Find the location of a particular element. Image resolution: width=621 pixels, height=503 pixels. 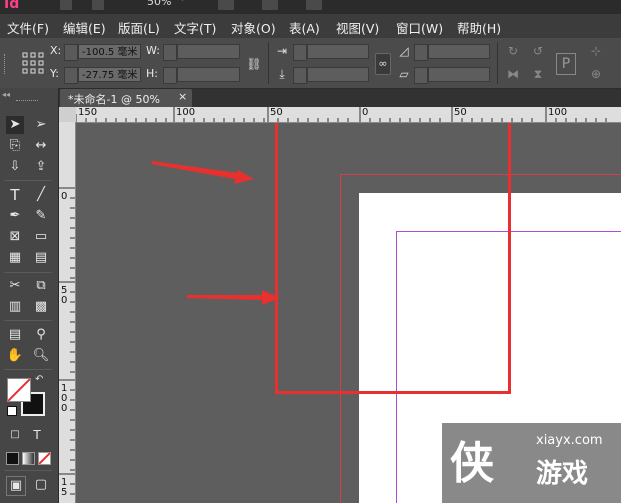

note-tool-icon: ▤ is located at coordinates (15, 335).